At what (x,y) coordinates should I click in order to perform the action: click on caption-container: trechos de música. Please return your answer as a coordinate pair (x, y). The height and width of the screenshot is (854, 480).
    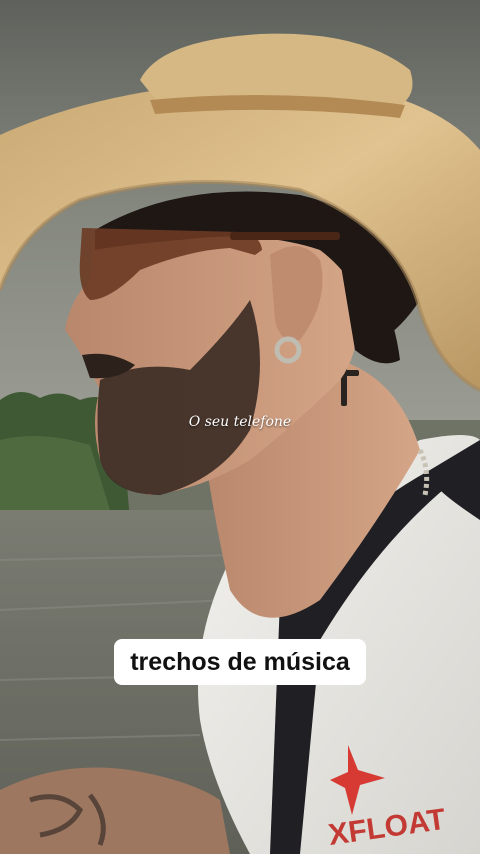
    Looking at the image, I should click on (240, 662).